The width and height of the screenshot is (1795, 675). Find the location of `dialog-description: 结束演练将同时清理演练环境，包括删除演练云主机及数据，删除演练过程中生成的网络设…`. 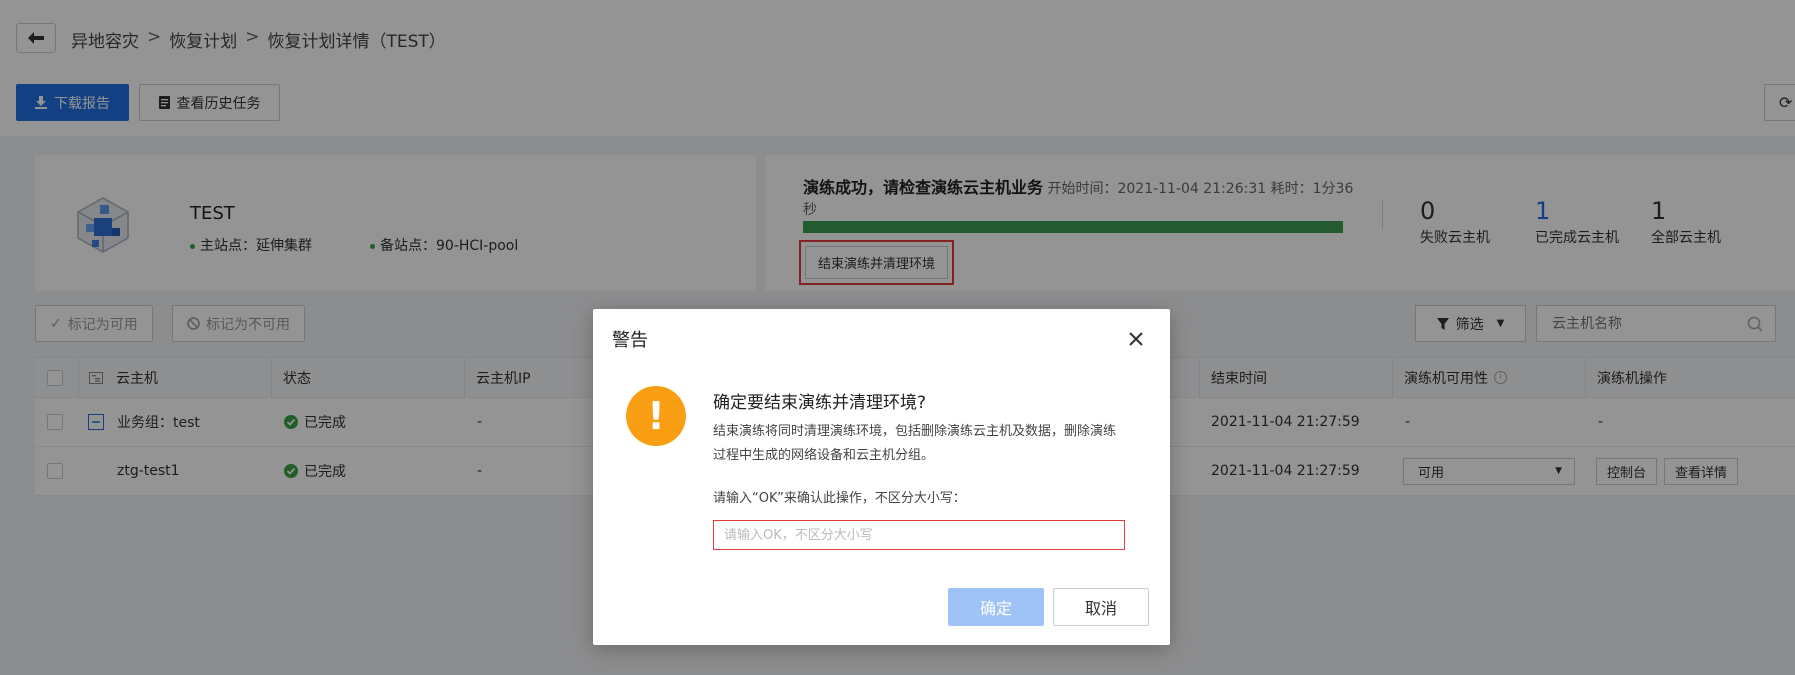

dialog-description: 结束演练将同时清理演练环境，包括删除演练云主机及数据，删除演练过程中生成的网络设… is located at coordinates (915, 443).